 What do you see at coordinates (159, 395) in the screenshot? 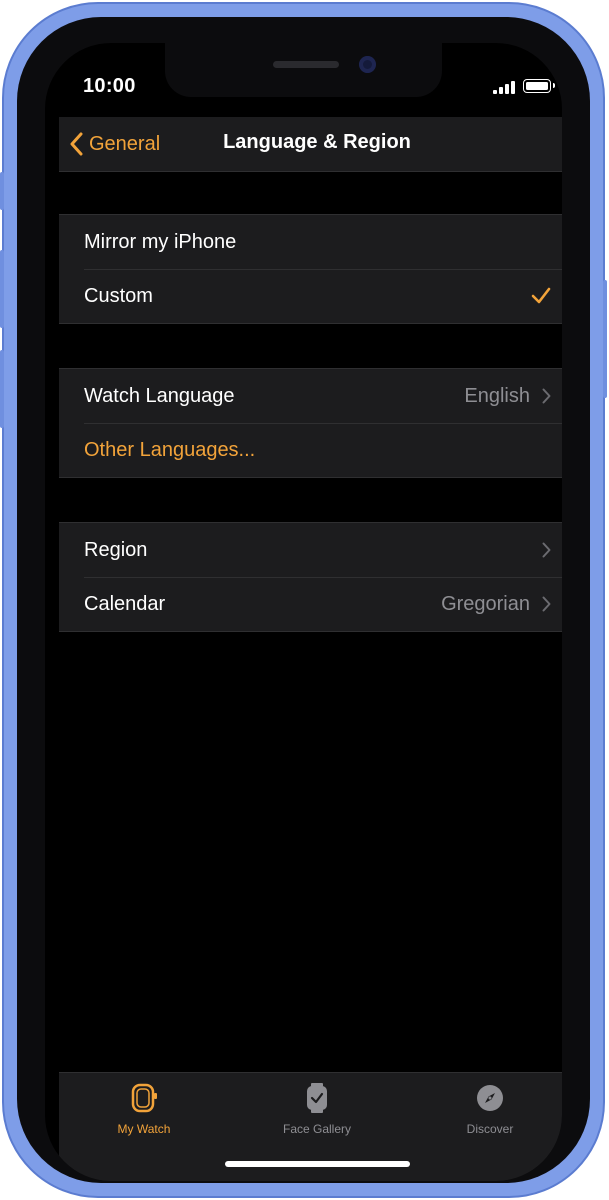
I see `watch-language-label: Watch Language` at bounding box center [159, 395].